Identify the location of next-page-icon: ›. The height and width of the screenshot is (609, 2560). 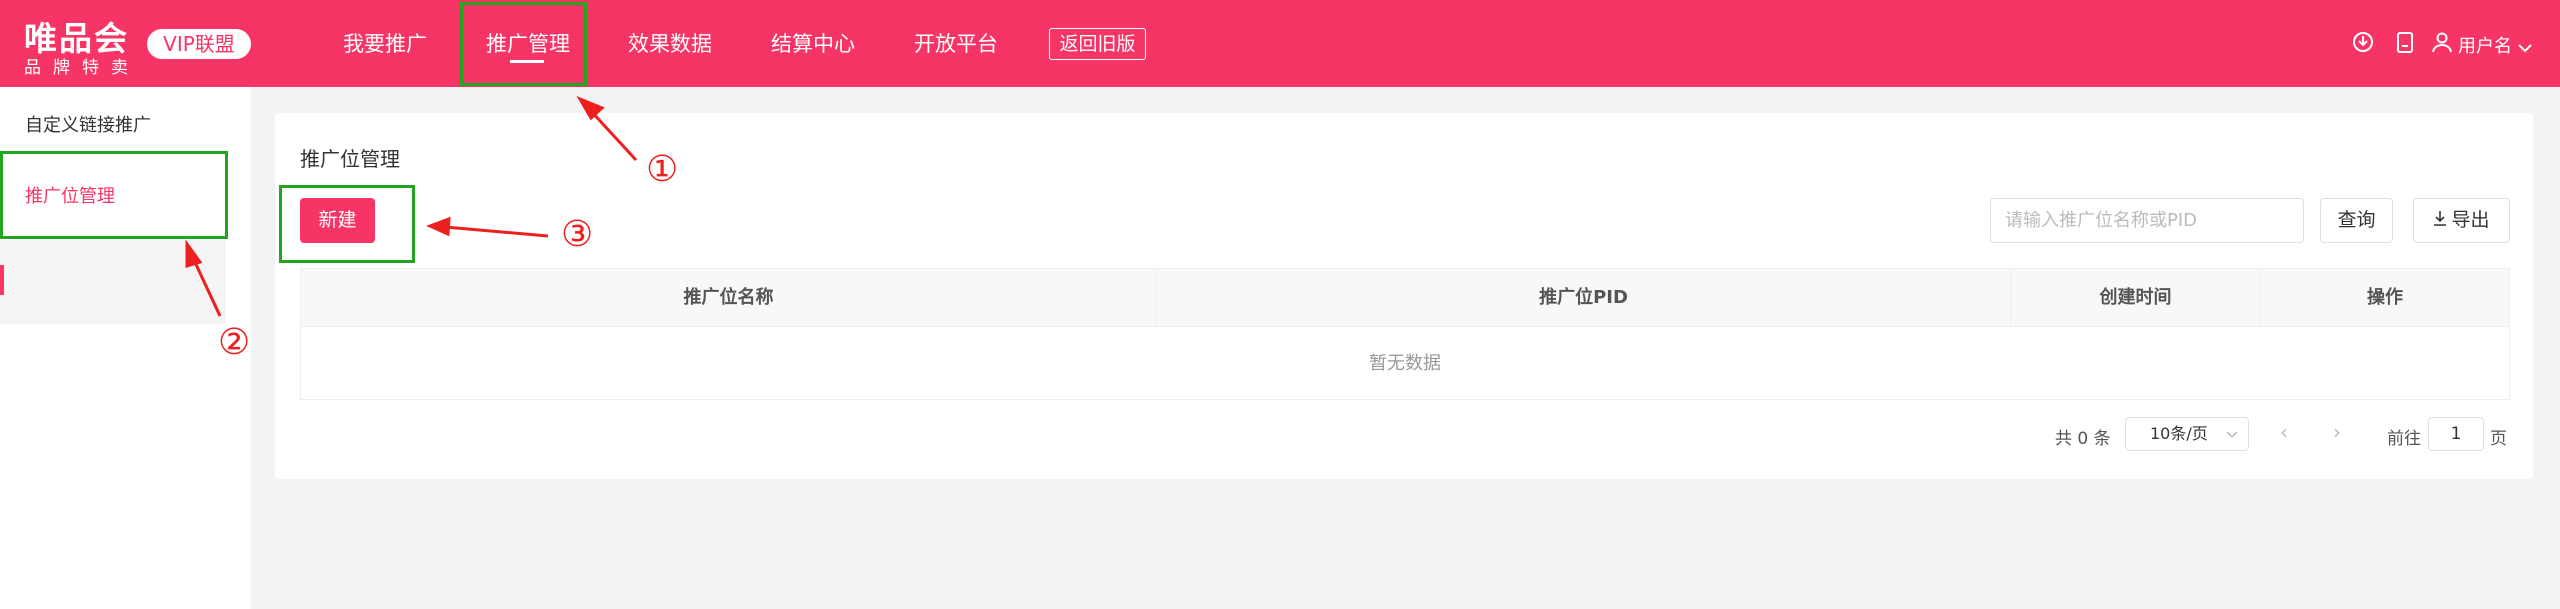
(2337, 432).